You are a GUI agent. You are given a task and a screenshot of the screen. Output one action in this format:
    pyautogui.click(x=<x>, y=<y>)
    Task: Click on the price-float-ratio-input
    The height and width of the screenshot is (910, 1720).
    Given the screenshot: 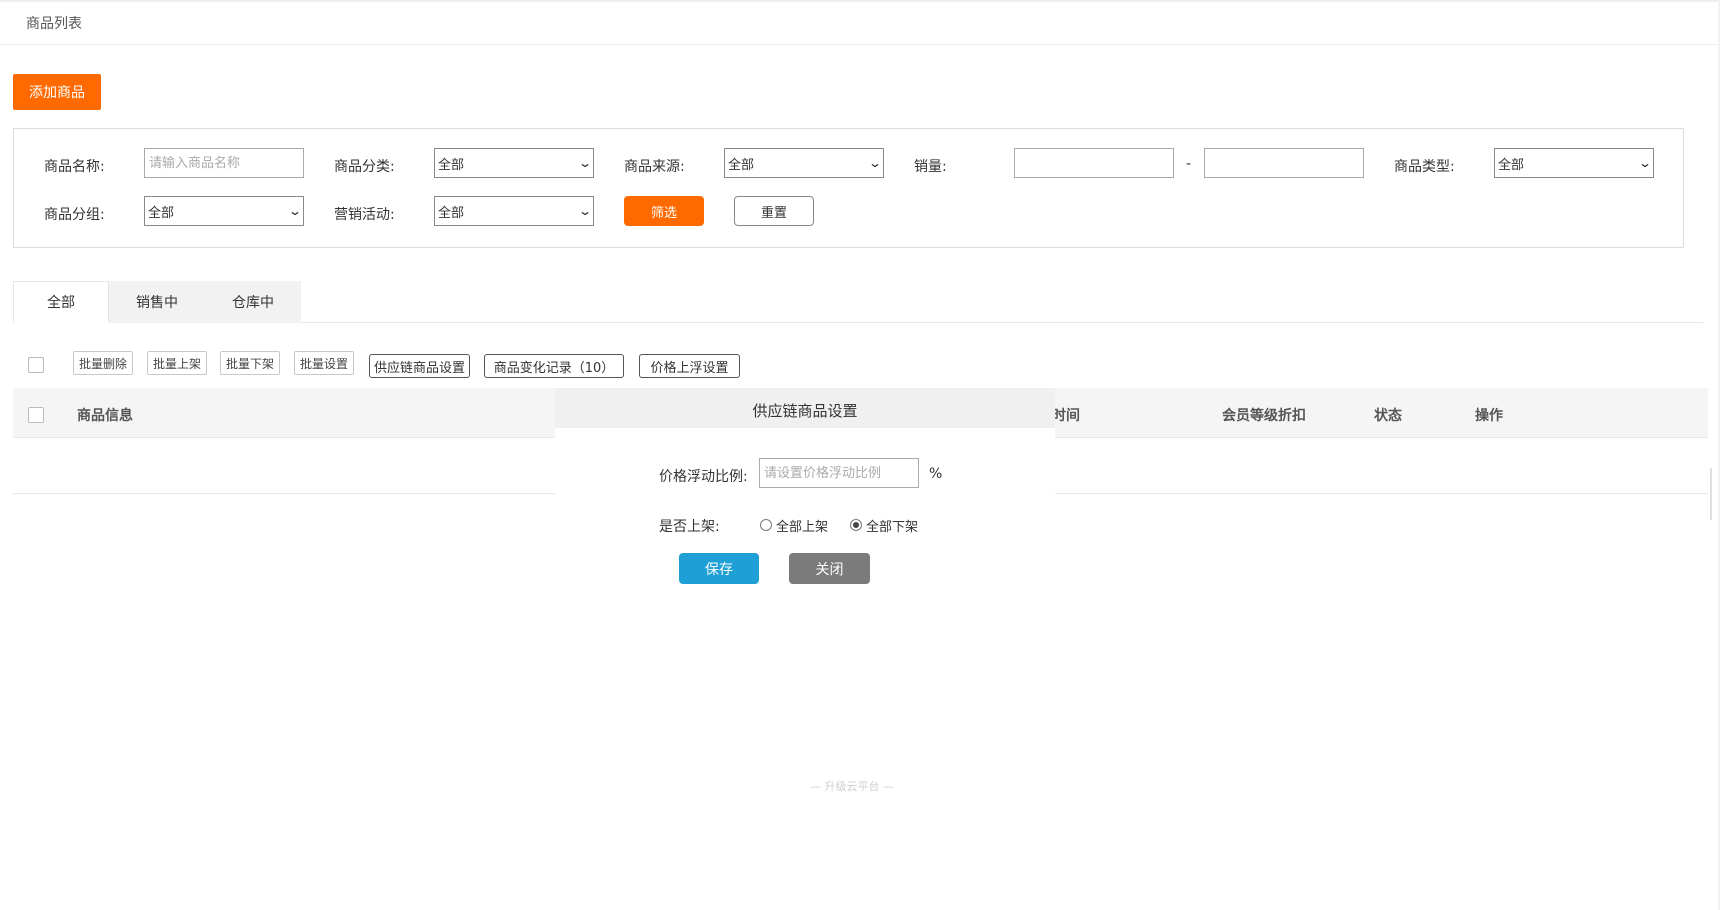 What is the action you would take?
    pyautogui.click(x=839, y=473)
    